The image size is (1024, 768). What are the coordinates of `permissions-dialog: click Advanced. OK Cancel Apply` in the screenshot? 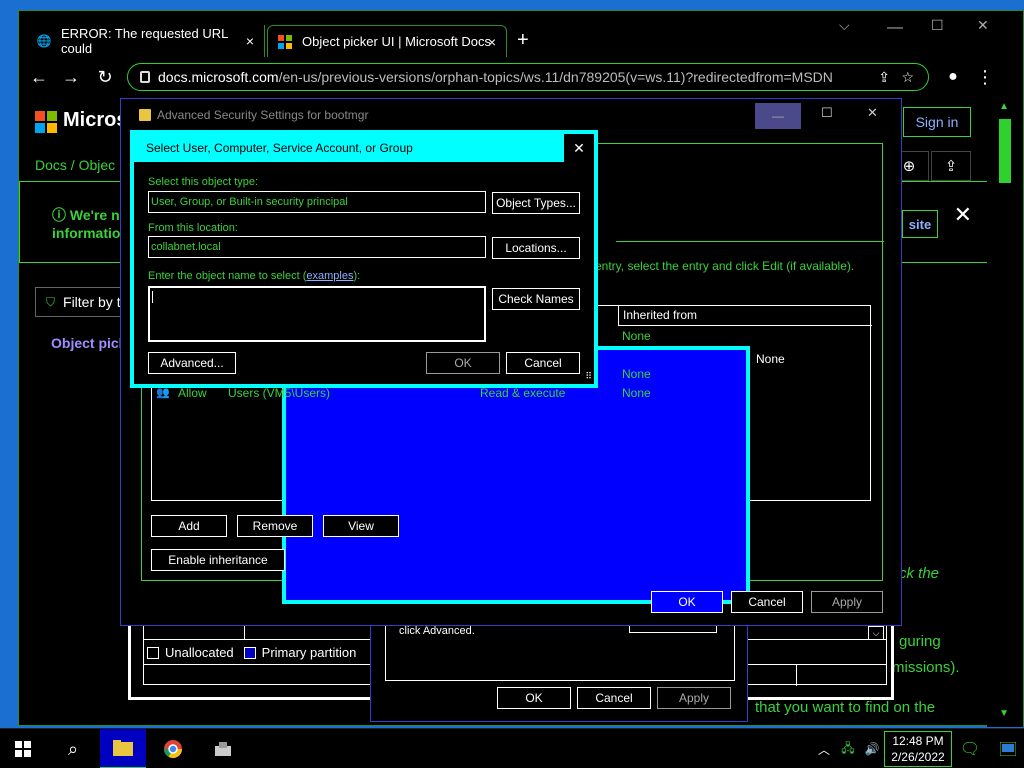 It's located at (559, 667).